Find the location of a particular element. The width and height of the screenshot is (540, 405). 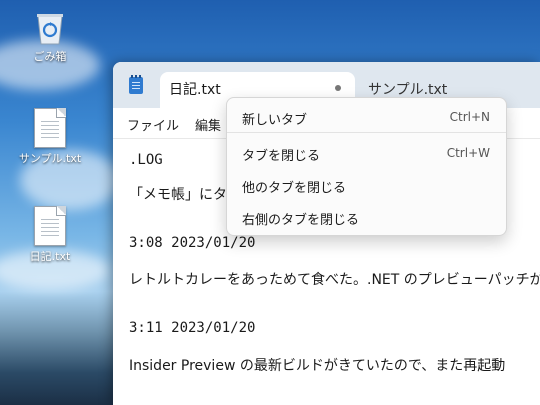

menu-item-label: 新しいタブ is located at coordinates (275, 120).